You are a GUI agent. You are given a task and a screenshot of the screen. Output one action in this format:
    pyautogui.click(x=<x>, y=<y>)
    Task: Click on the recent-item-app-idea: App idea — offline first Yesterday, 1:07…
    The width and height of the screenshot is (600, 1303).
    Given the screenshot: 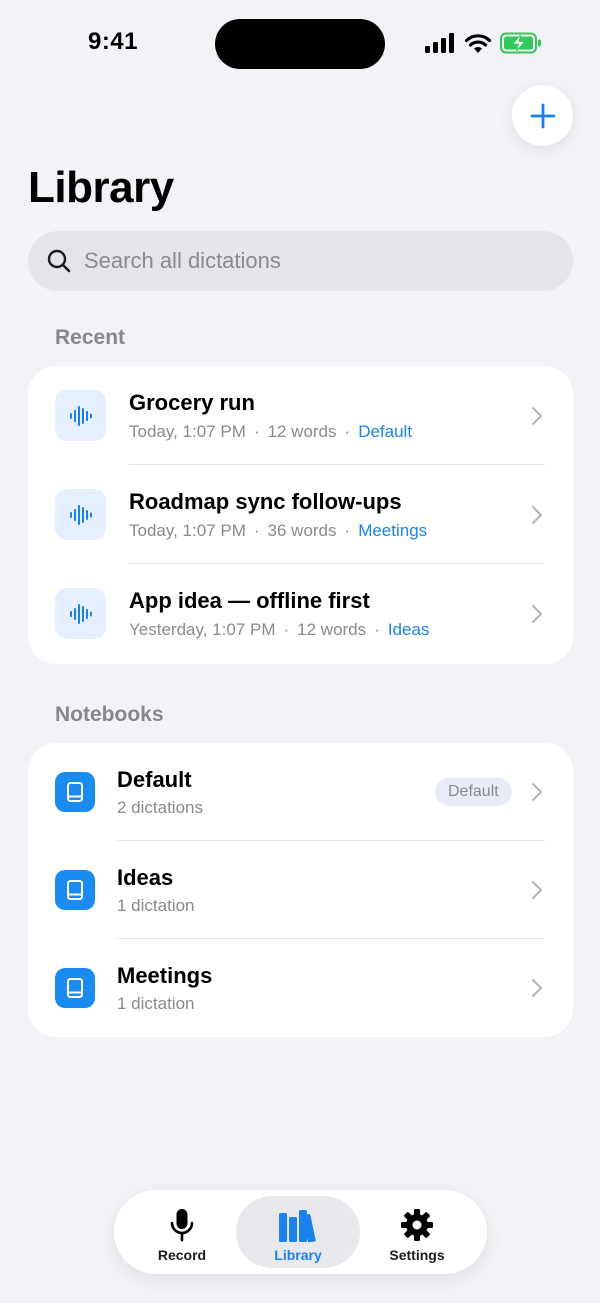 What is the action you would take?
    pyautogui.click(x=300, y=613)
    